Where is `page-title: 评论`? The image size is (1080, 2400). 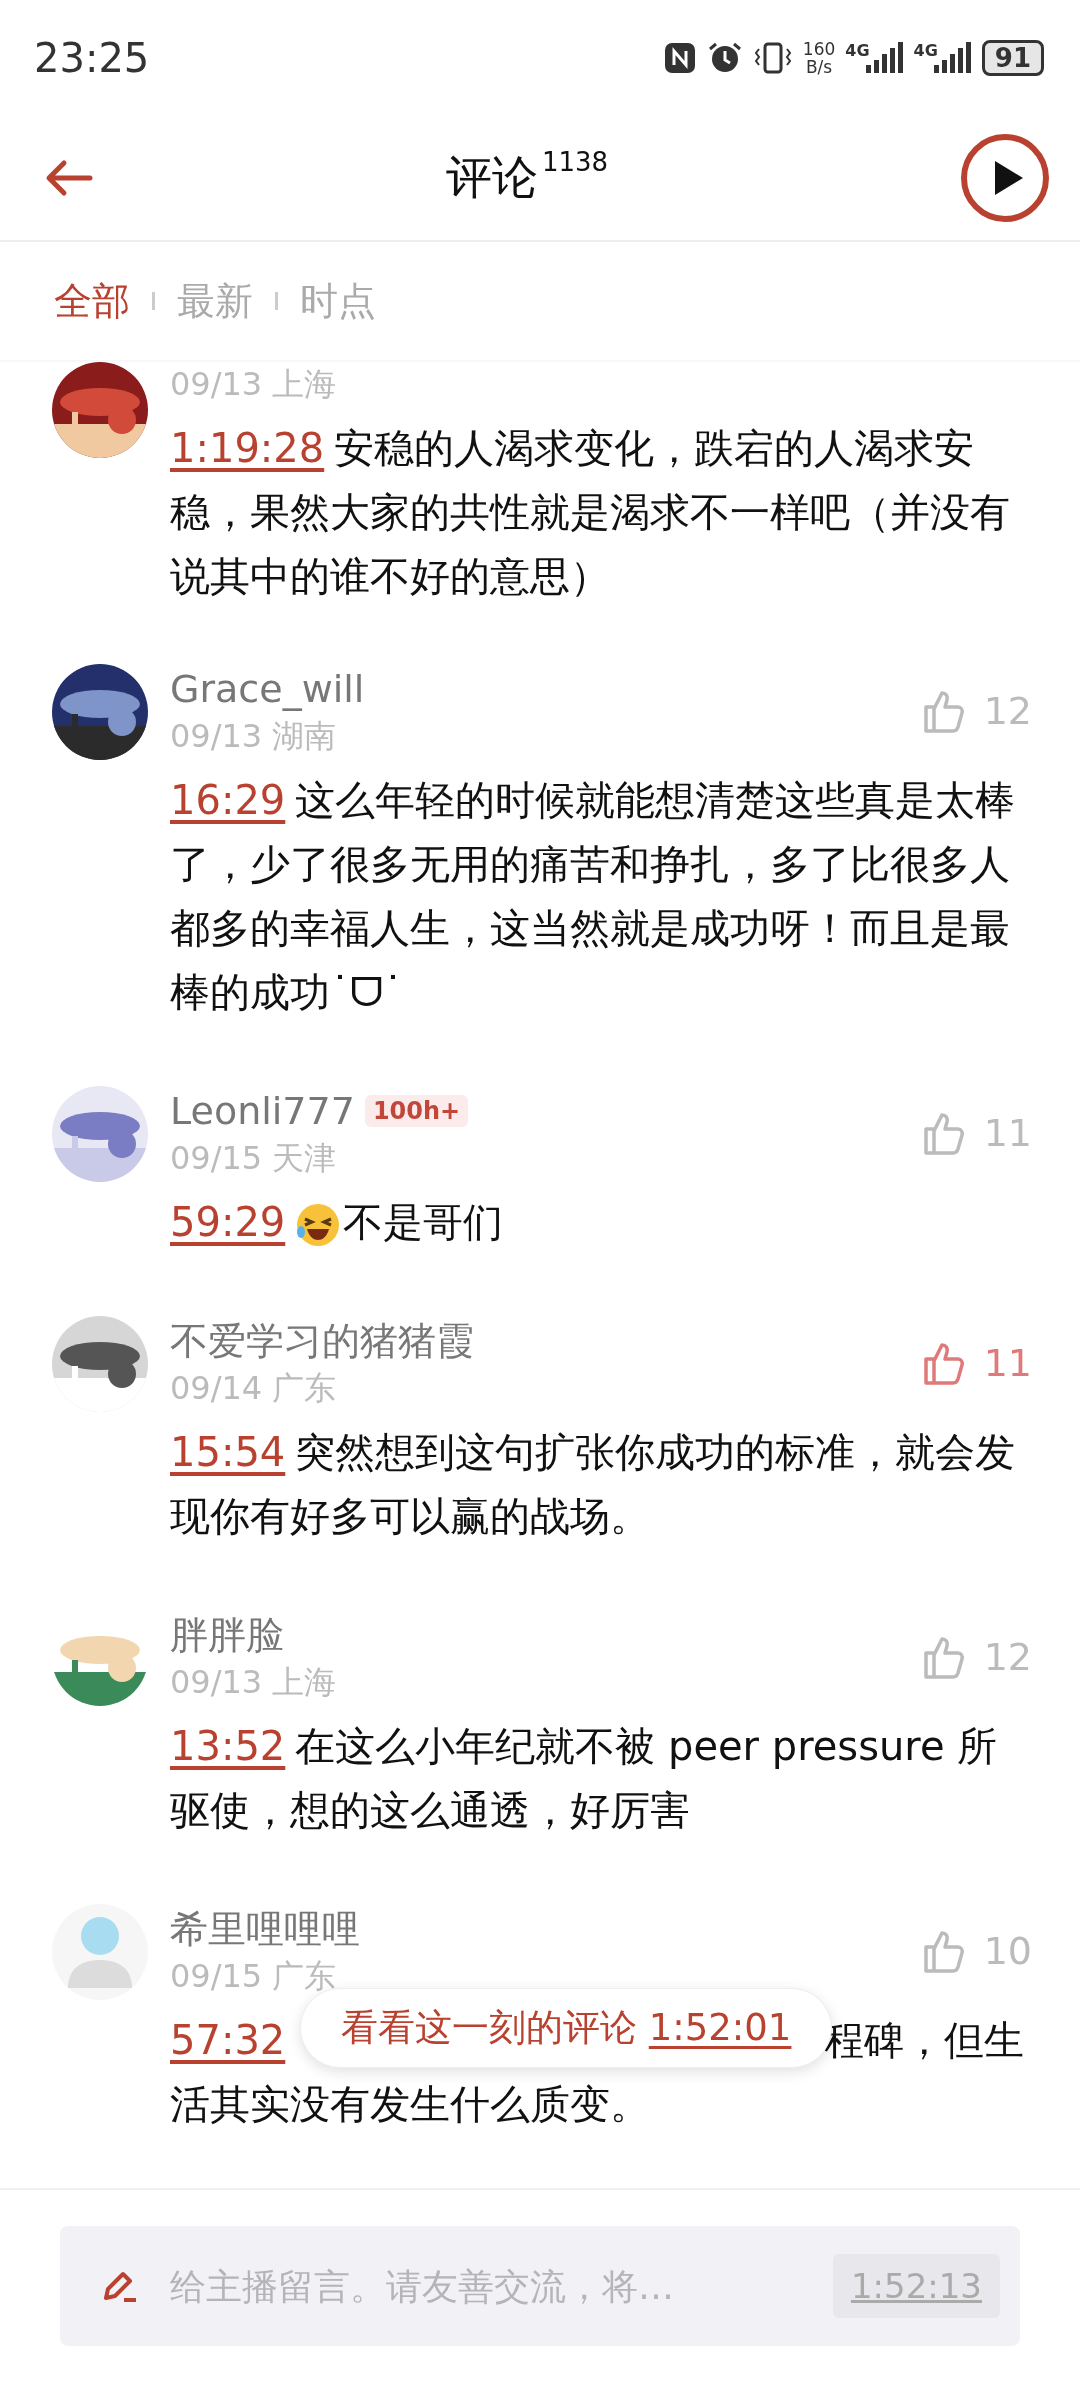
page-title: 评论 is located at coordinates (491, 177).